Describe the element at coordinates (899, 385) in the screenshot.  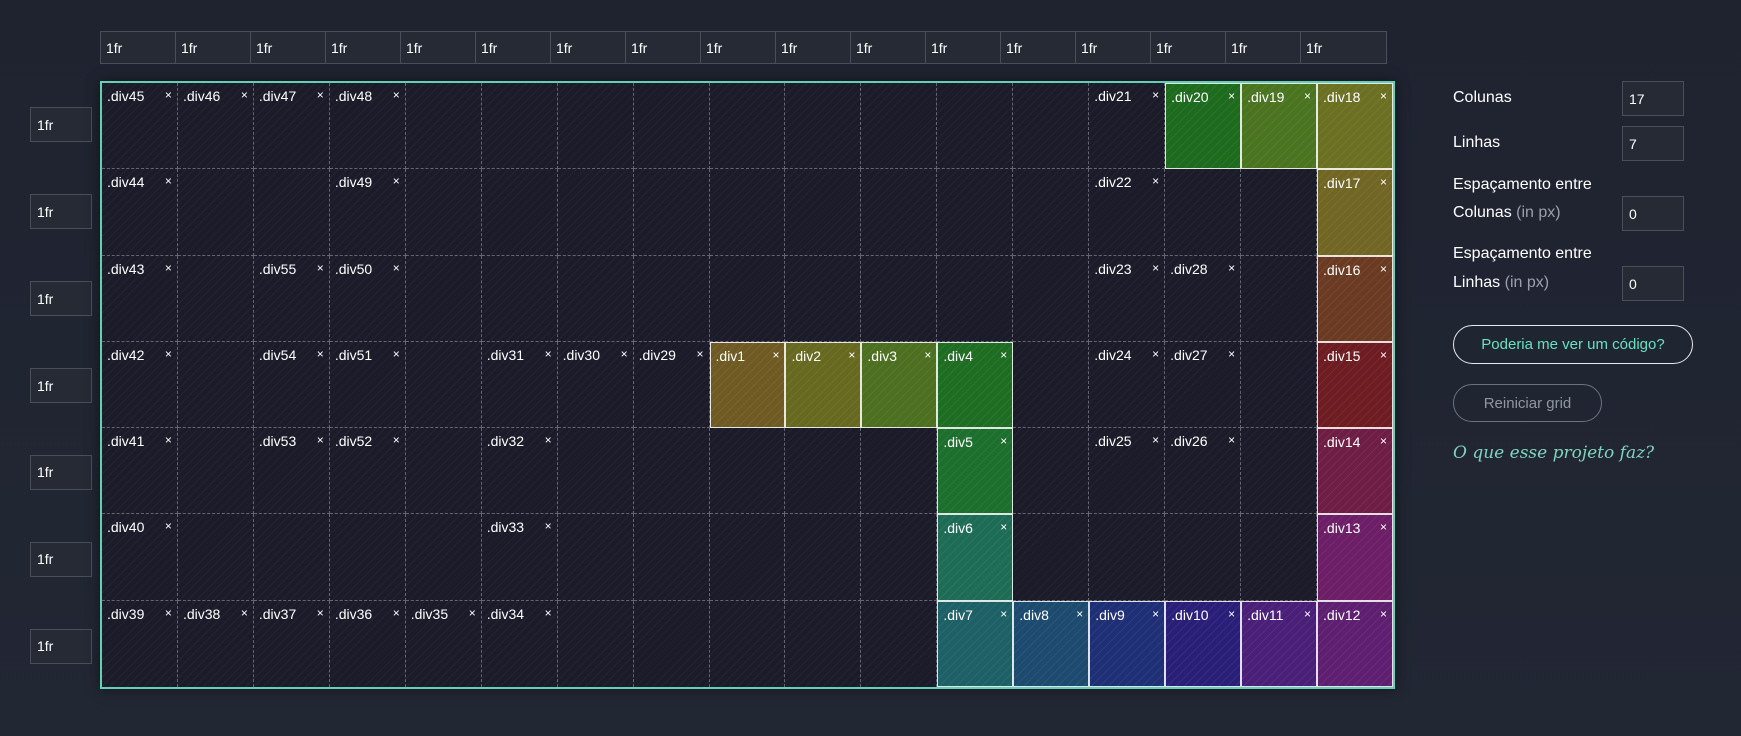
I see `grid-item: .div3 ×` at that location.